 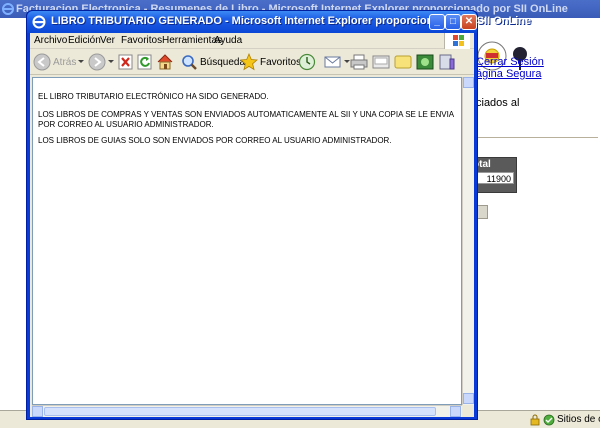 I want to click on print-icon, so click(x=359, y=62).